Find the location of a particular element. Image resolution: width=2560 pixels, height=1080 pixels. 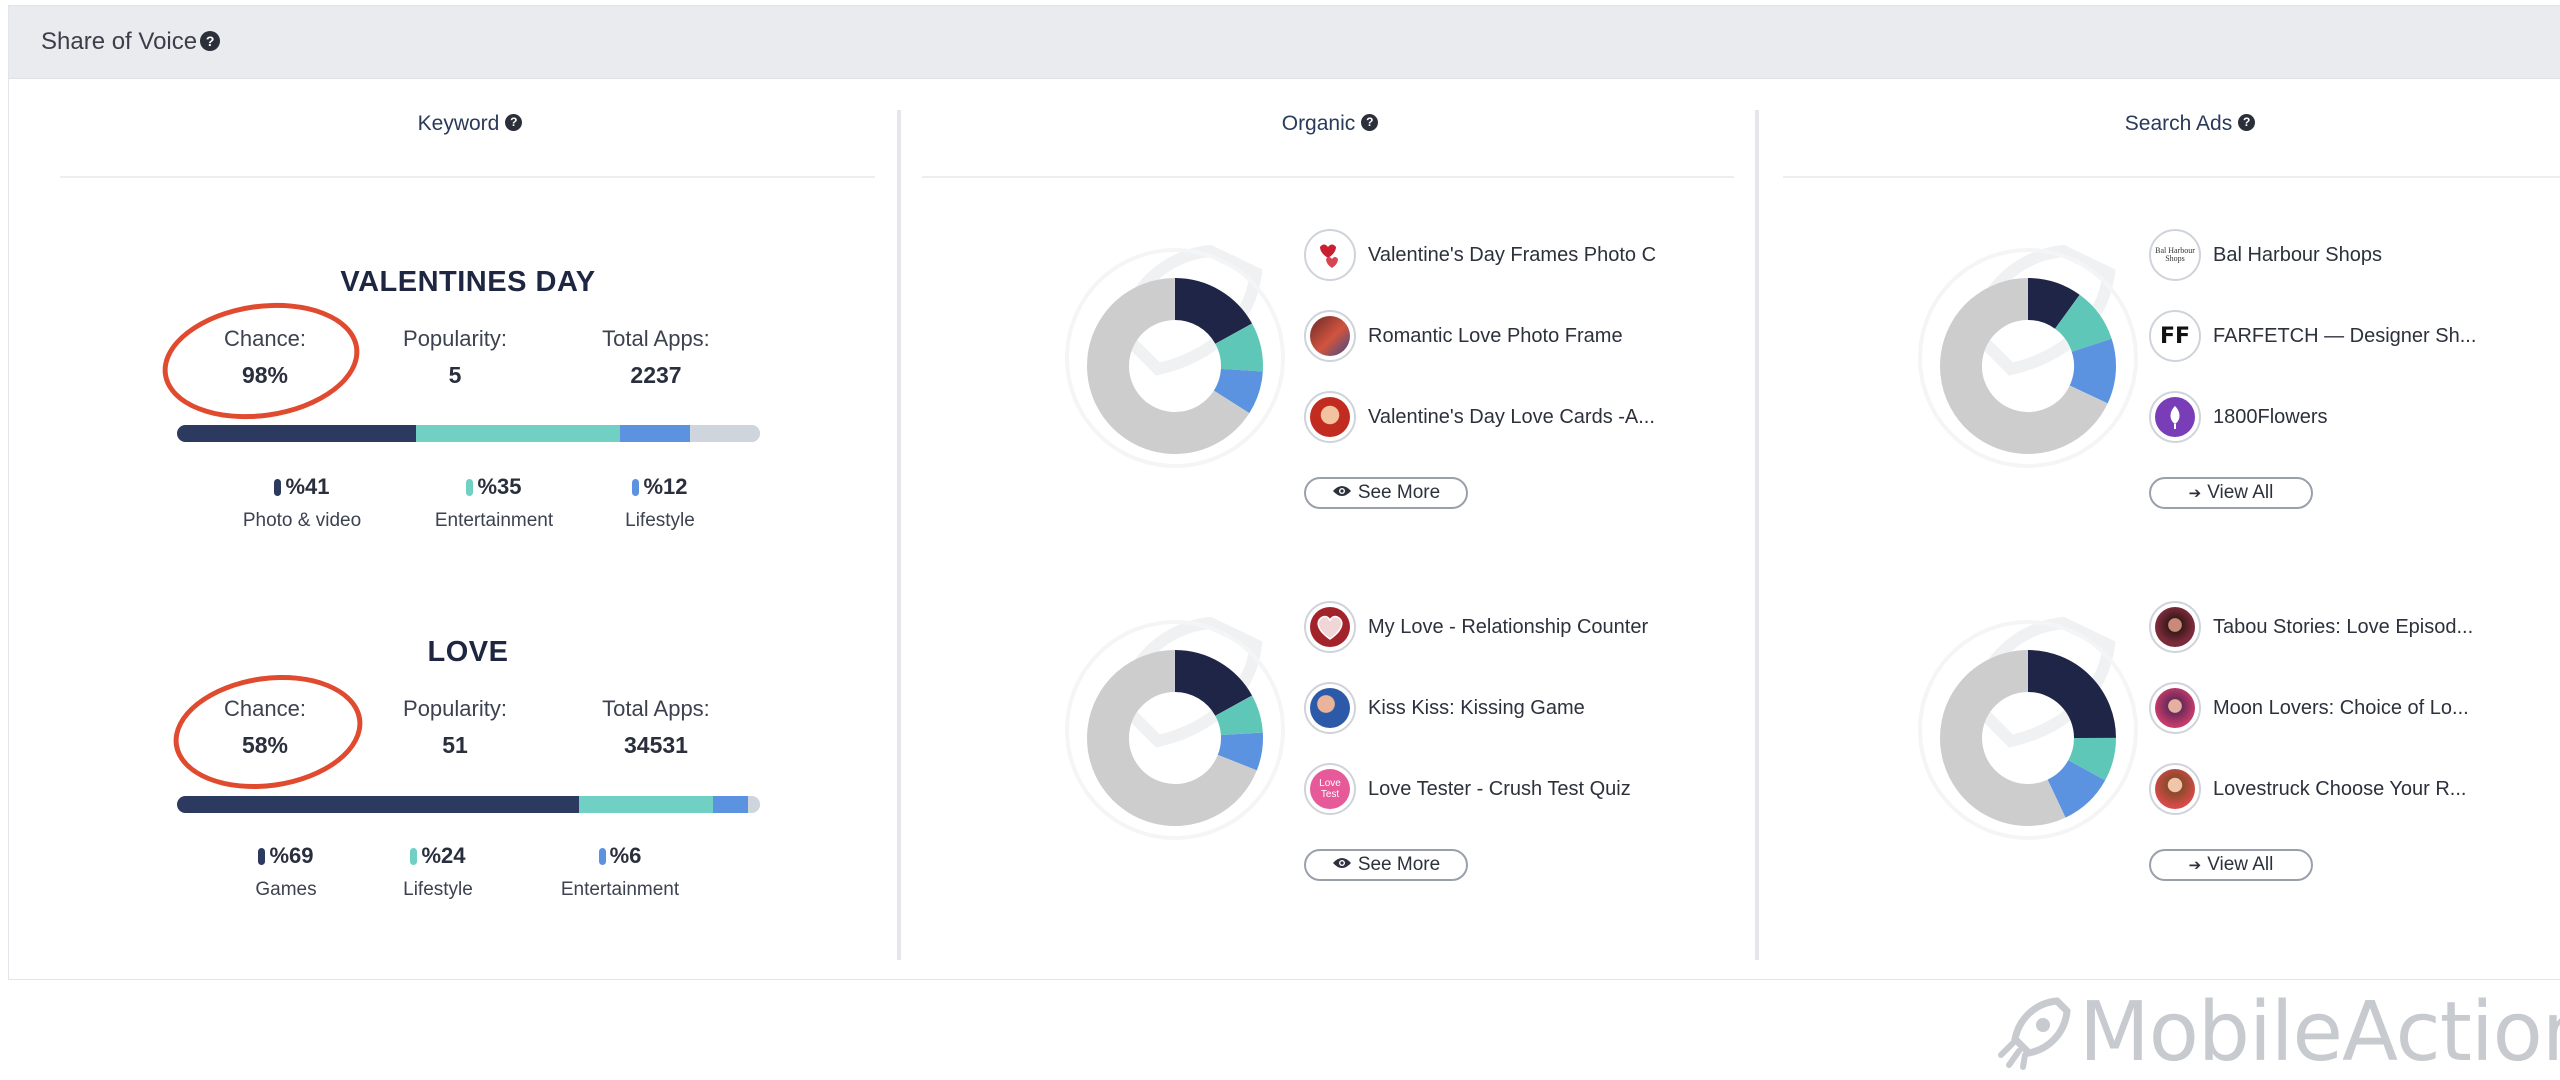

category-stat: %6 Entertainment is located at coordinates (620, 871).